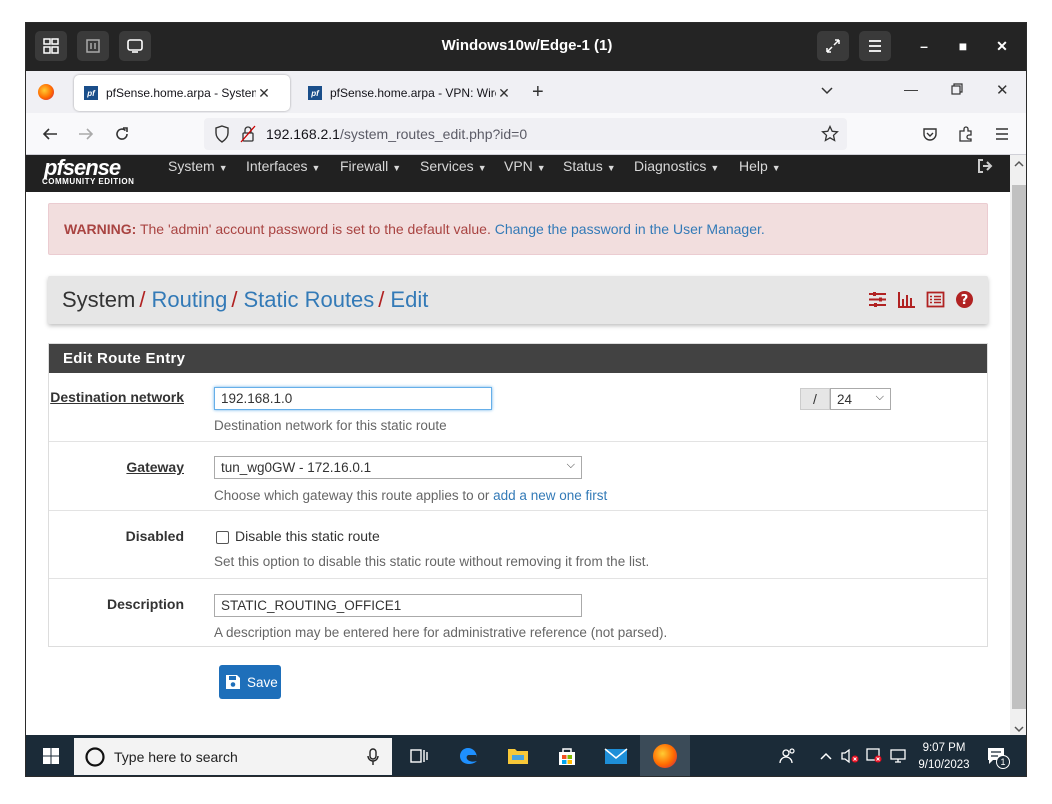 This screenshot has width=1052, height=804. What do you see at coordinates (518, 166) in the screenshot?
I see `menu-label: VPN` at bounding box center [518, 166].